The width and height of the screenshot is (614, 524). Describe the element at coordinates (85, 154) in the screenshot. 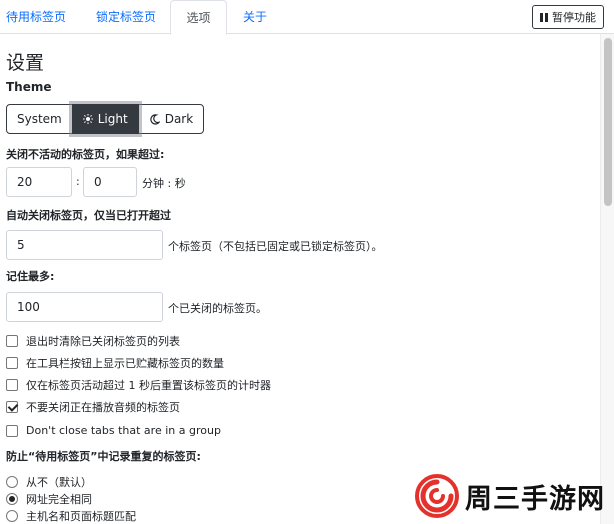

I see `inactive-timeout-label: 关闭不活动的标签页，如果超过:` at that location.